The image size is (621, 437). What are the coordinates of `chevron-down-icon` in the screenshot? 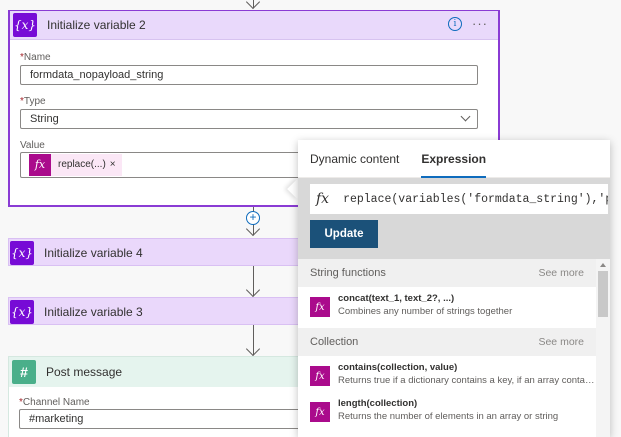 It's located at (465, 116).